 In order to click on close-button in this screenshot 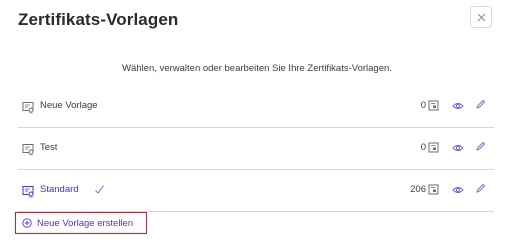, I will do `click(481, 17)`.